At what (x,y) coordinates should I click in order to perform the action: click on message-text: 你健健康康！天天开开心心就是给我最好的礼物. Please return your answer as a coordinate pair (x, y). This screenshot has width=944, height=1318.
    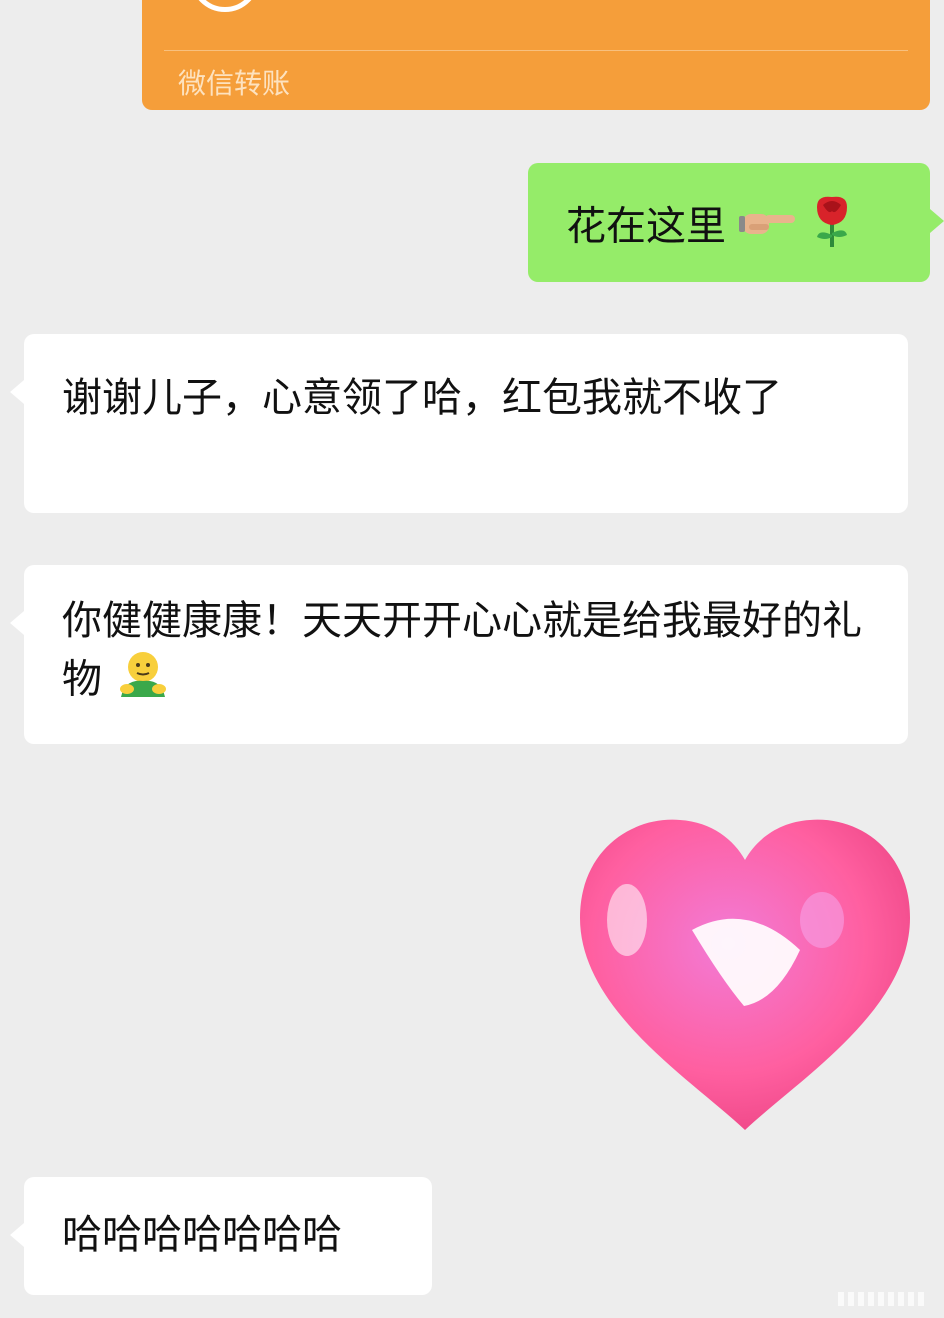
    Looking at the image, I should click on (462, 650).